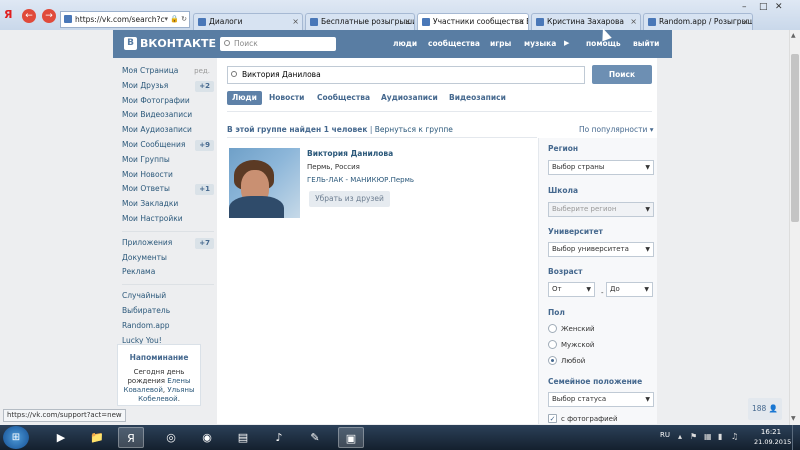 The width and height of the screenshot is (800, 450). What do you see at coordinates (571, 289) in the screenshot?
I see `age-from-select: От ▼` at bounding box center [571, 289].